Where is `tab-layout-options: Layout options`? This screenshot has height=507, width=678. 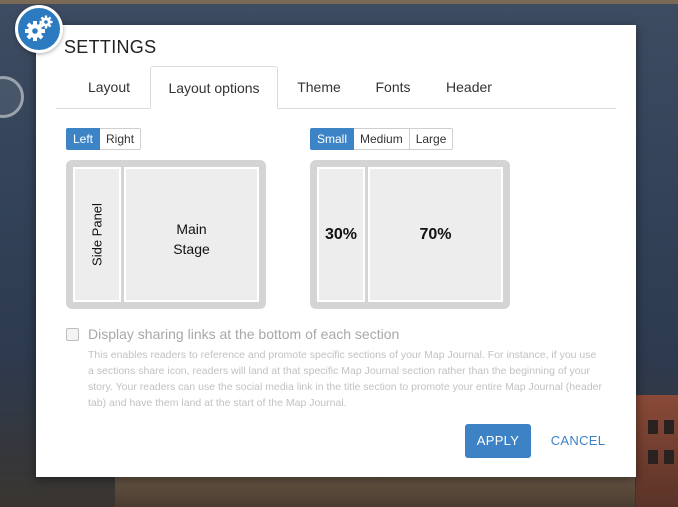 tab-layout-options: Layout options is located at coordinates (214, 87).